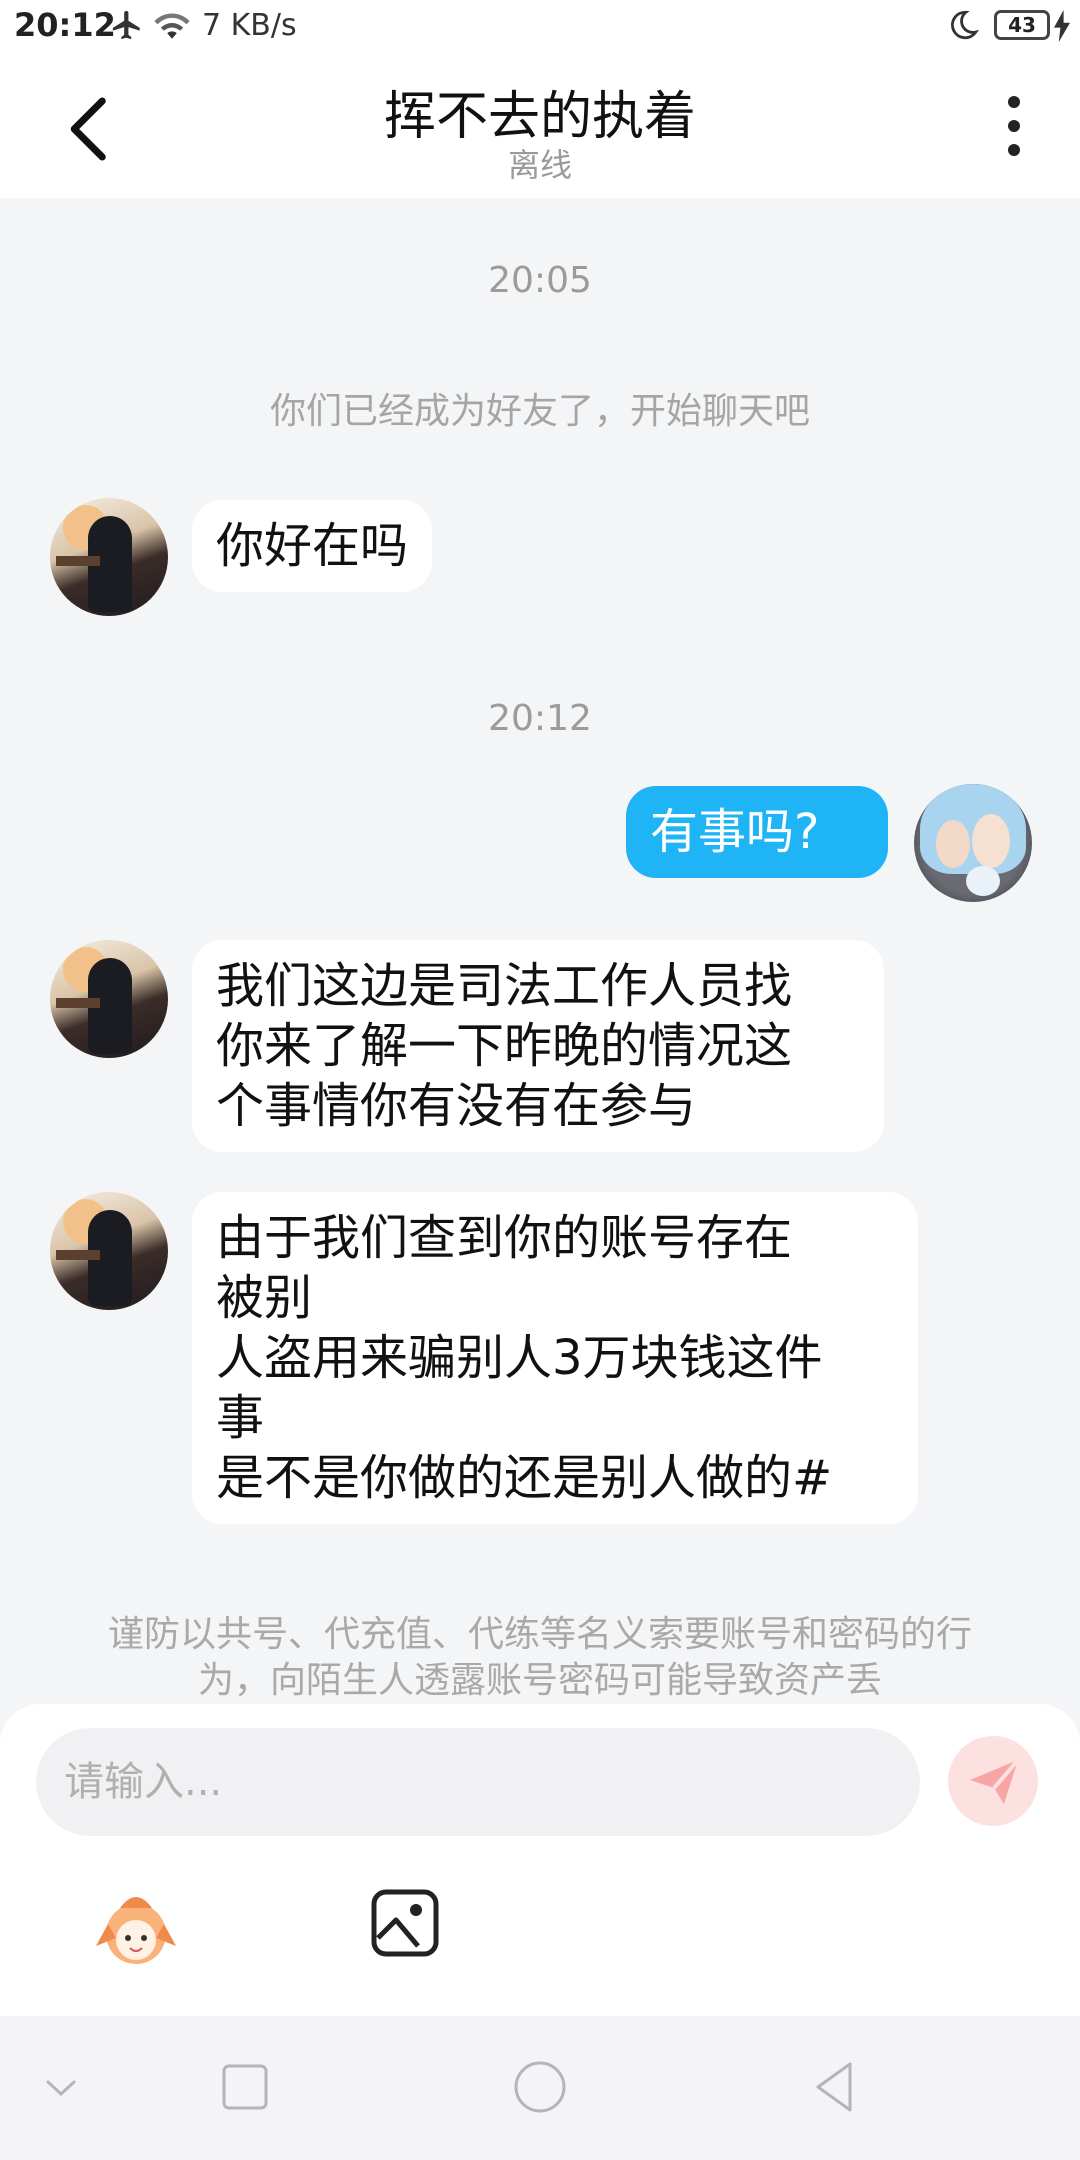 The width and height of the screenshot is (1080, 2160). Describe the element at coordinates (540, 718) in the screenshot. I see `timestamp: 20:12` at that location.